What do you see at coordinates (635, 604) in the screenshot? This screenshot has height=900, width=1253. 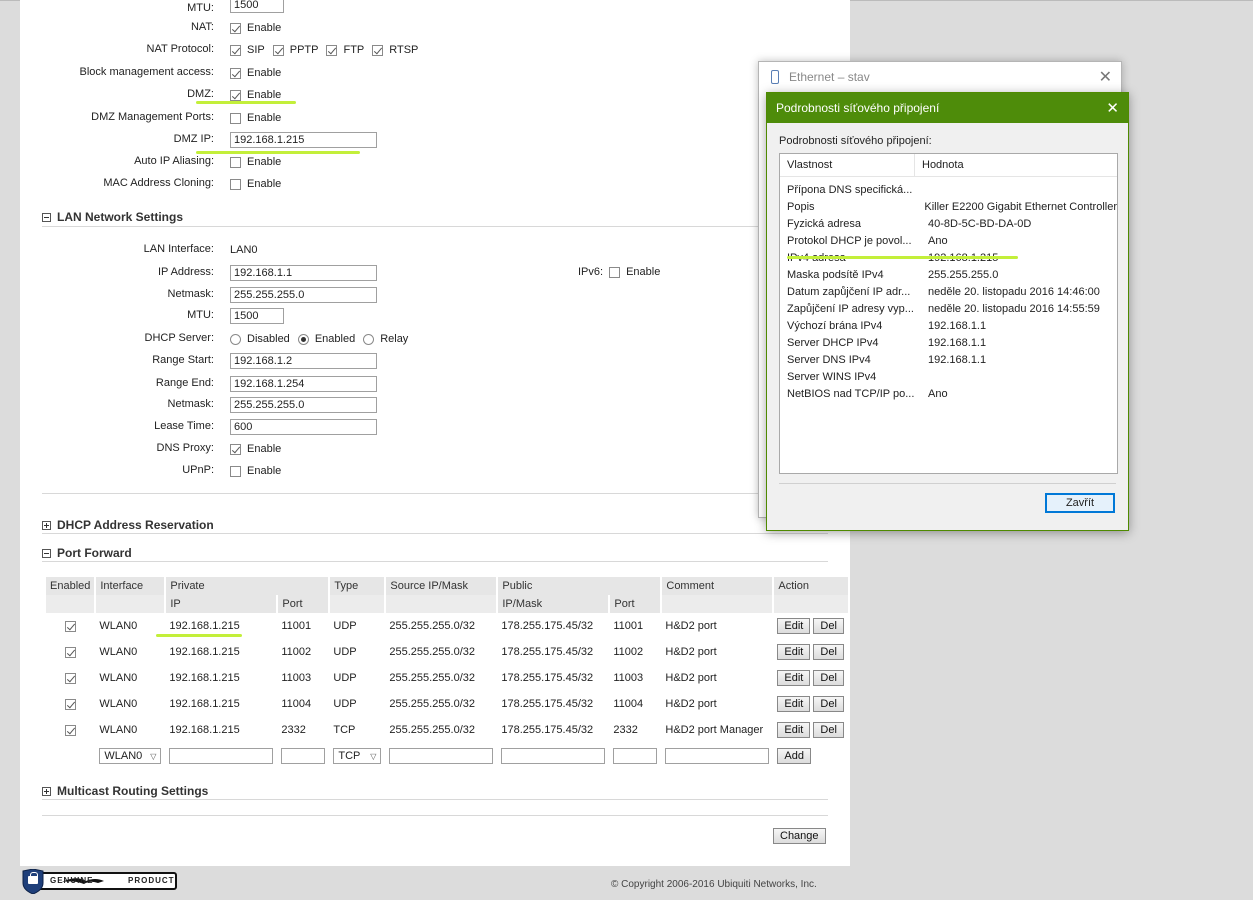 I see `col-public-port: Port` at bounding box center [635, 604].